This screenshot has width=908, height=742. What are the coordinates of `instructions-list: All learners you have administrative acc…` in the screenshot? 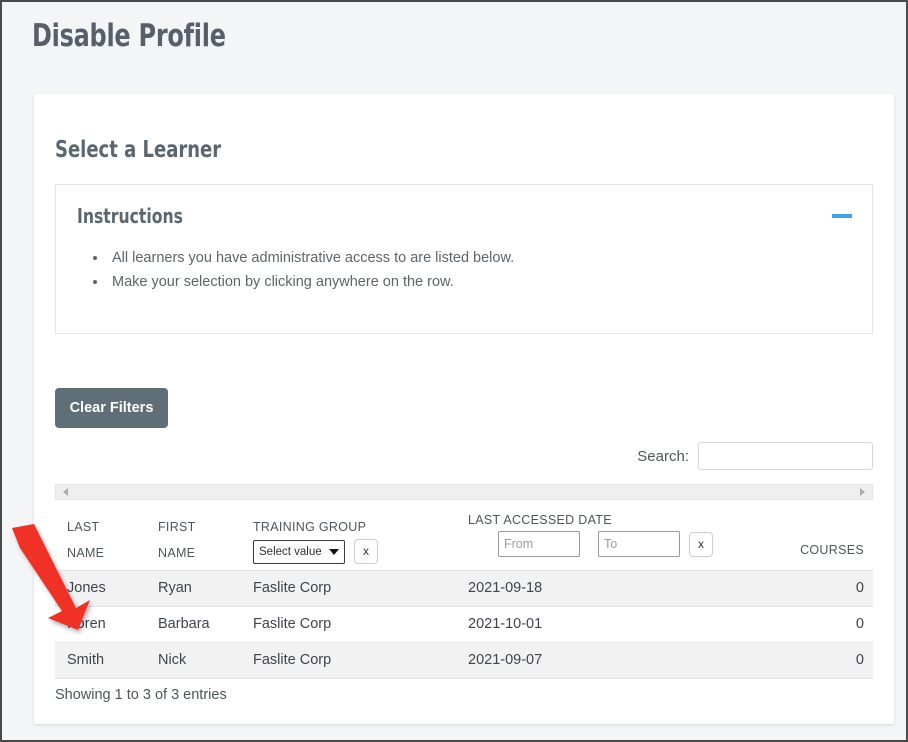 It's located at (300, 270).